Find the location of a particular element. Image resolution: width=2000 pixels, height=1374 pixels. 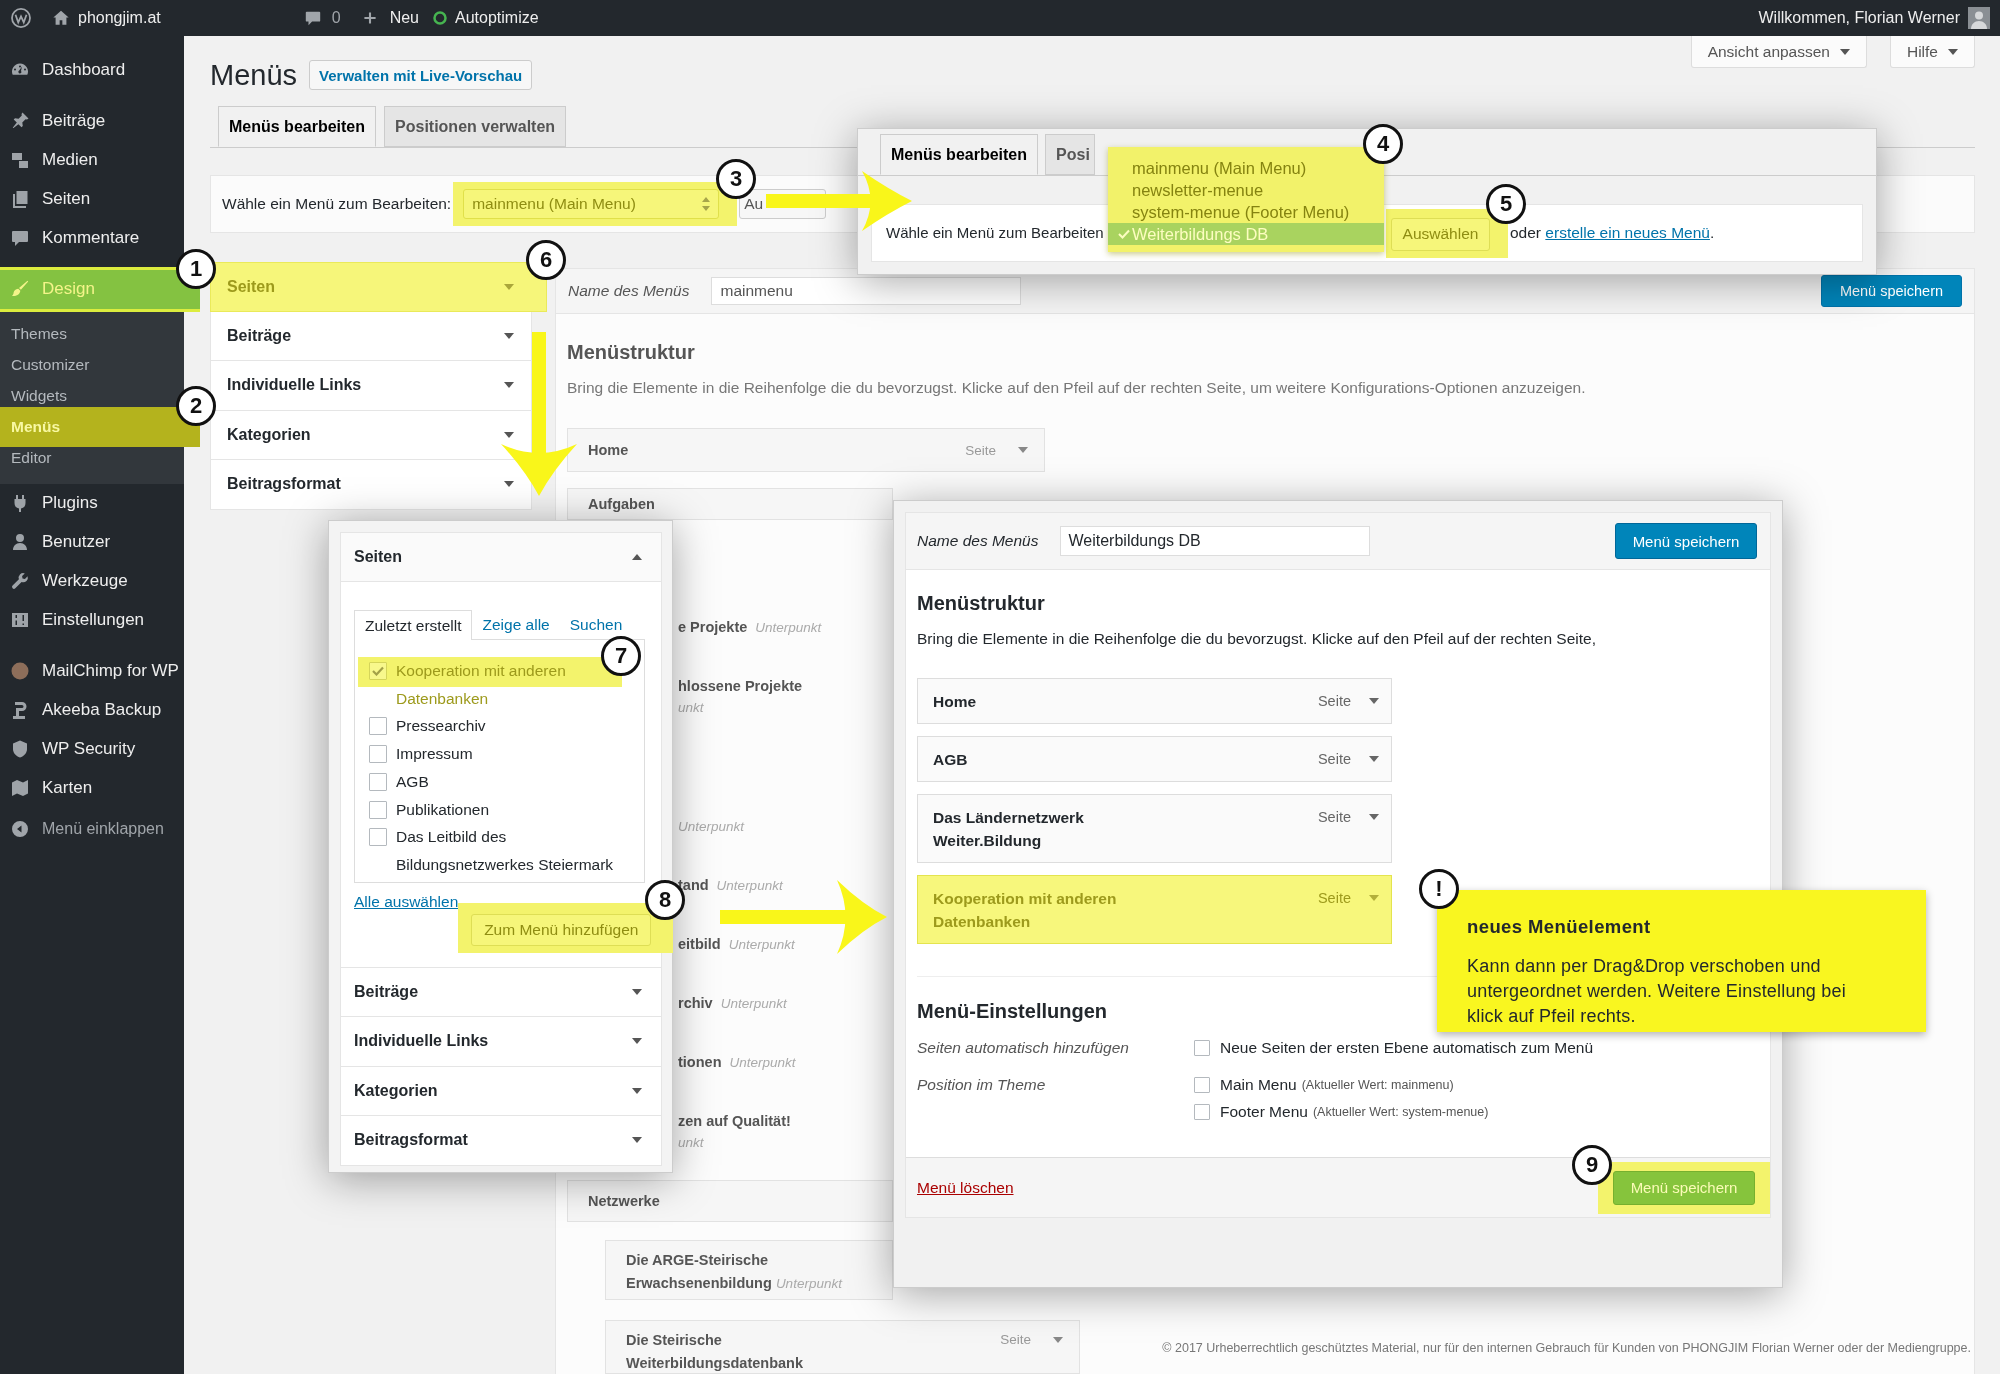

item-type-label: Seite is located at coordinates (1334, 817).